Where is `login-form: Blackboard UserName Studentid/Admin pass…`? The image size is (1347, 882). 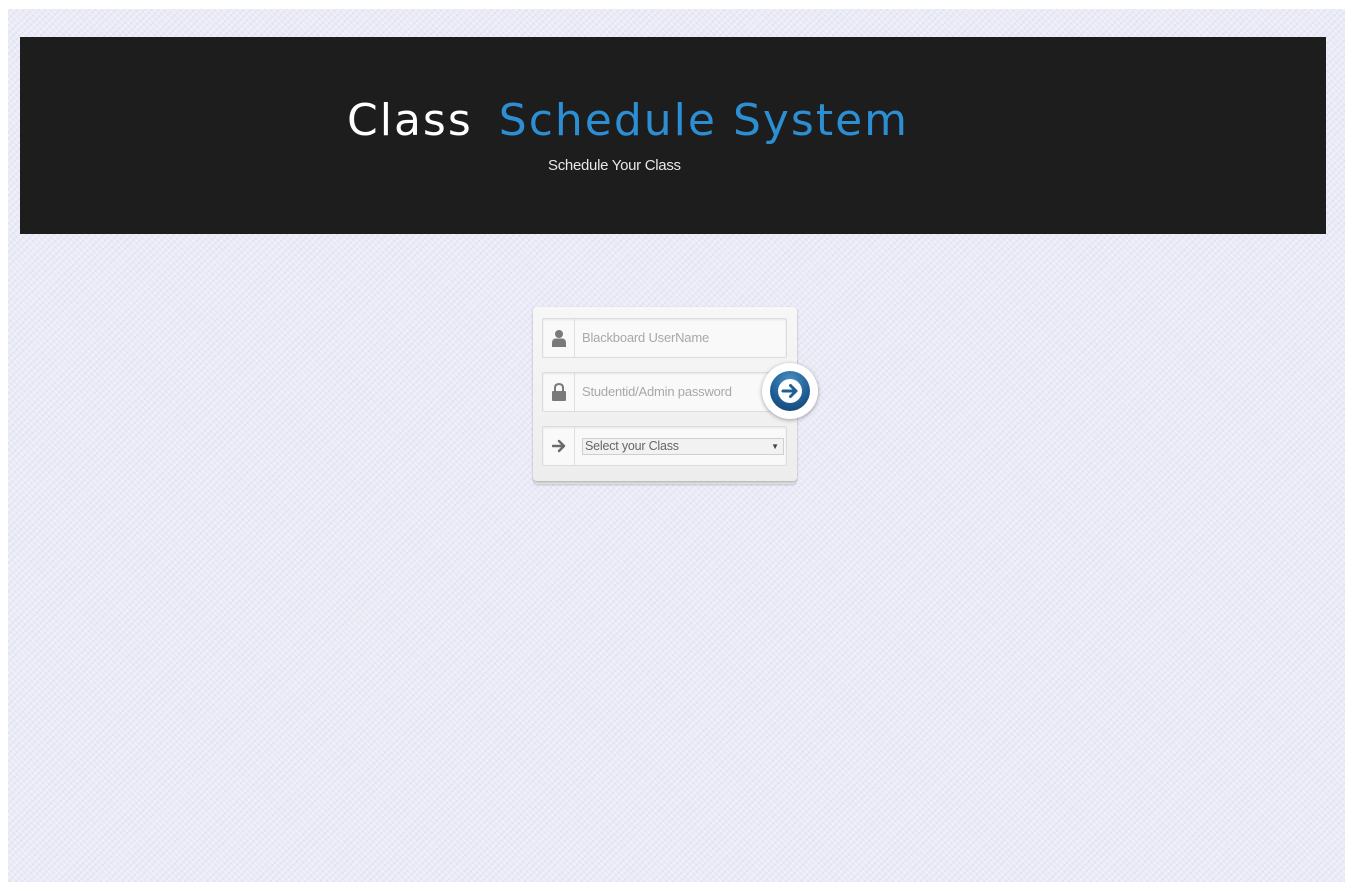 login-form: Blackboard UserName Studentid/Admin pass… is located at coordinates (665, 394).